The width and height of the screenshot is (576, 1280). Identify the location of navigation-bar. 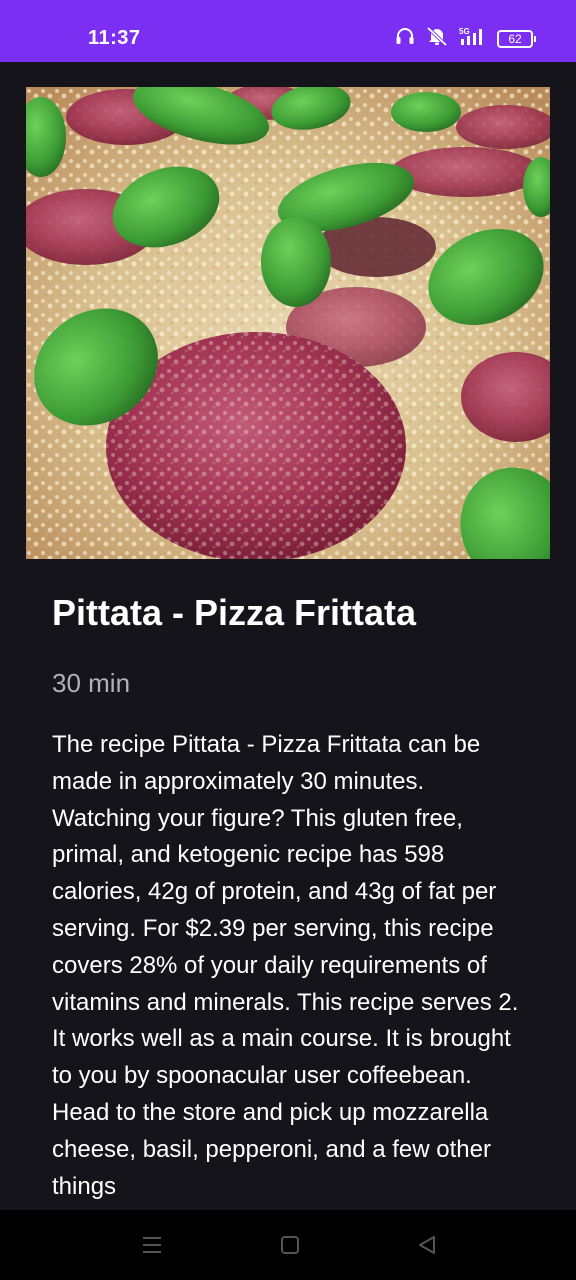
(288, 1245).